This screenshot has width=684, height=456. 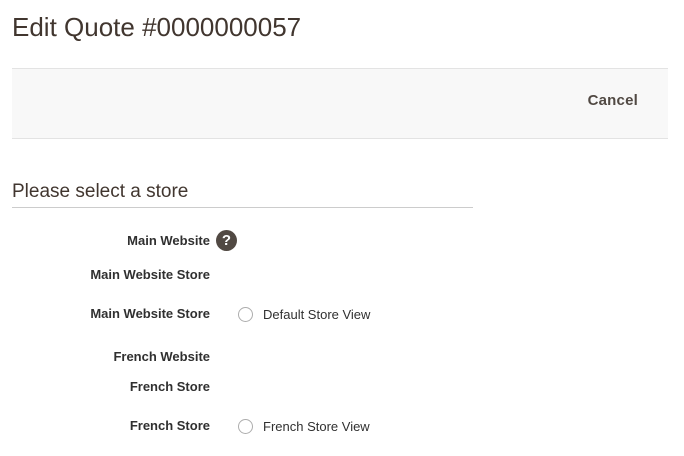 I want to click on store-selection-heading: Please select a store, so click(x=242, y=194).